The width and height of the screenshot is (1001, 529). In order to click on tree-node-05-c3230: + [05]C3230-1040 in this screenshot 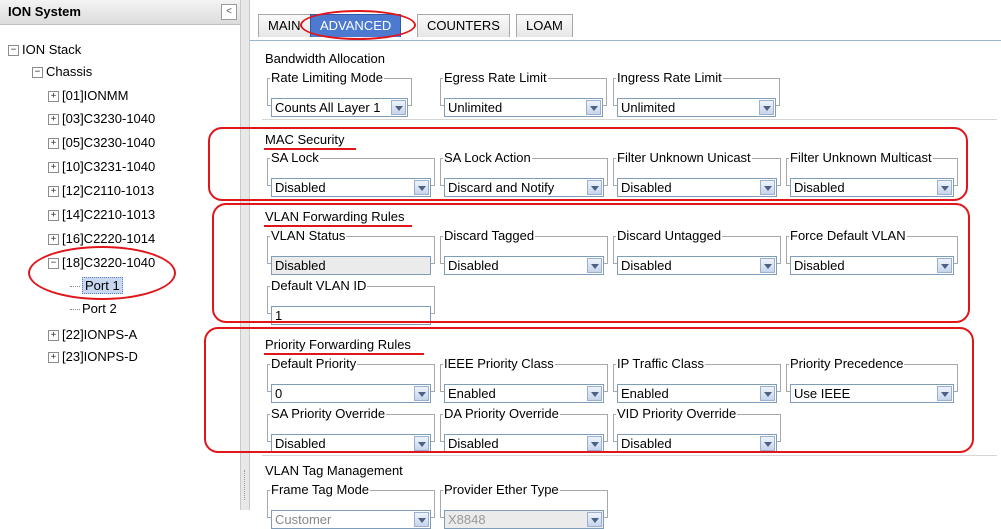, I will do `click(101, 143)`.